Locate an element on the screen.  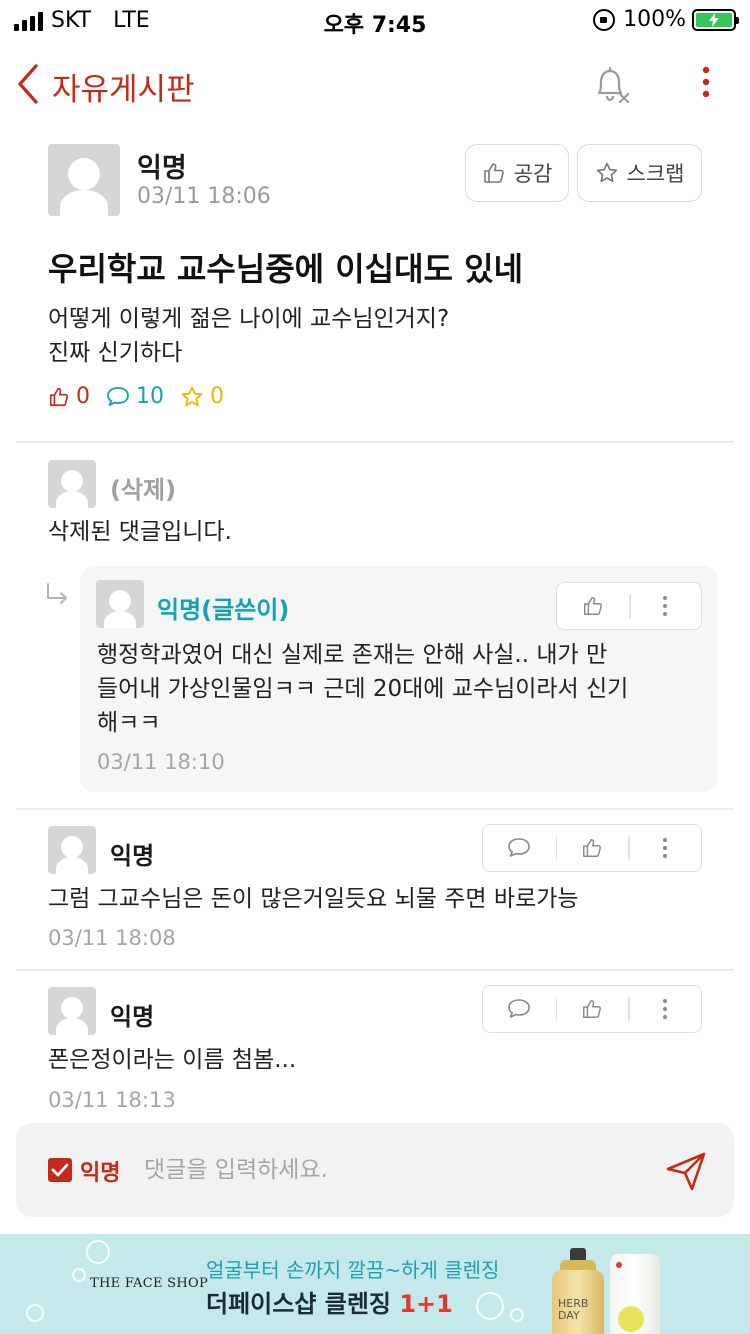
orientation-lock-icon is located at coordinates (604, 19).